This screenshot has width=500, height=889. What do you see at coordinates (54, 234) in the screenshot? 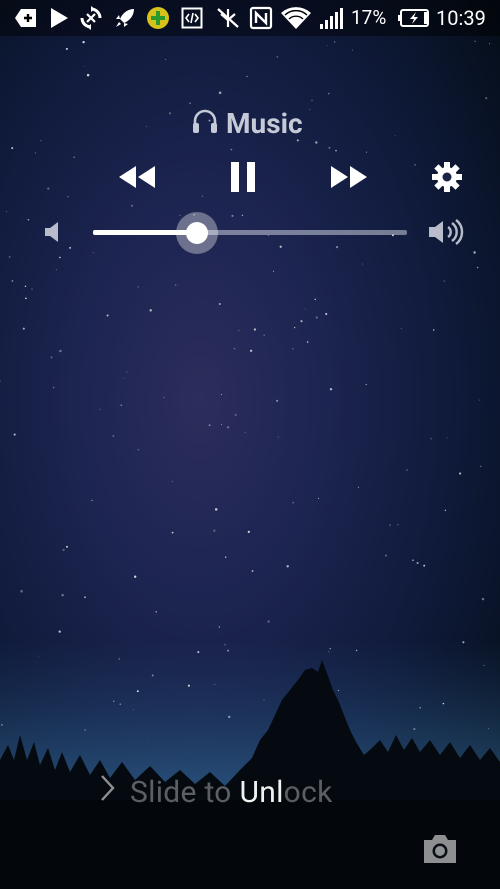
I see `volume-low-button` at bounding box center [54, 234].